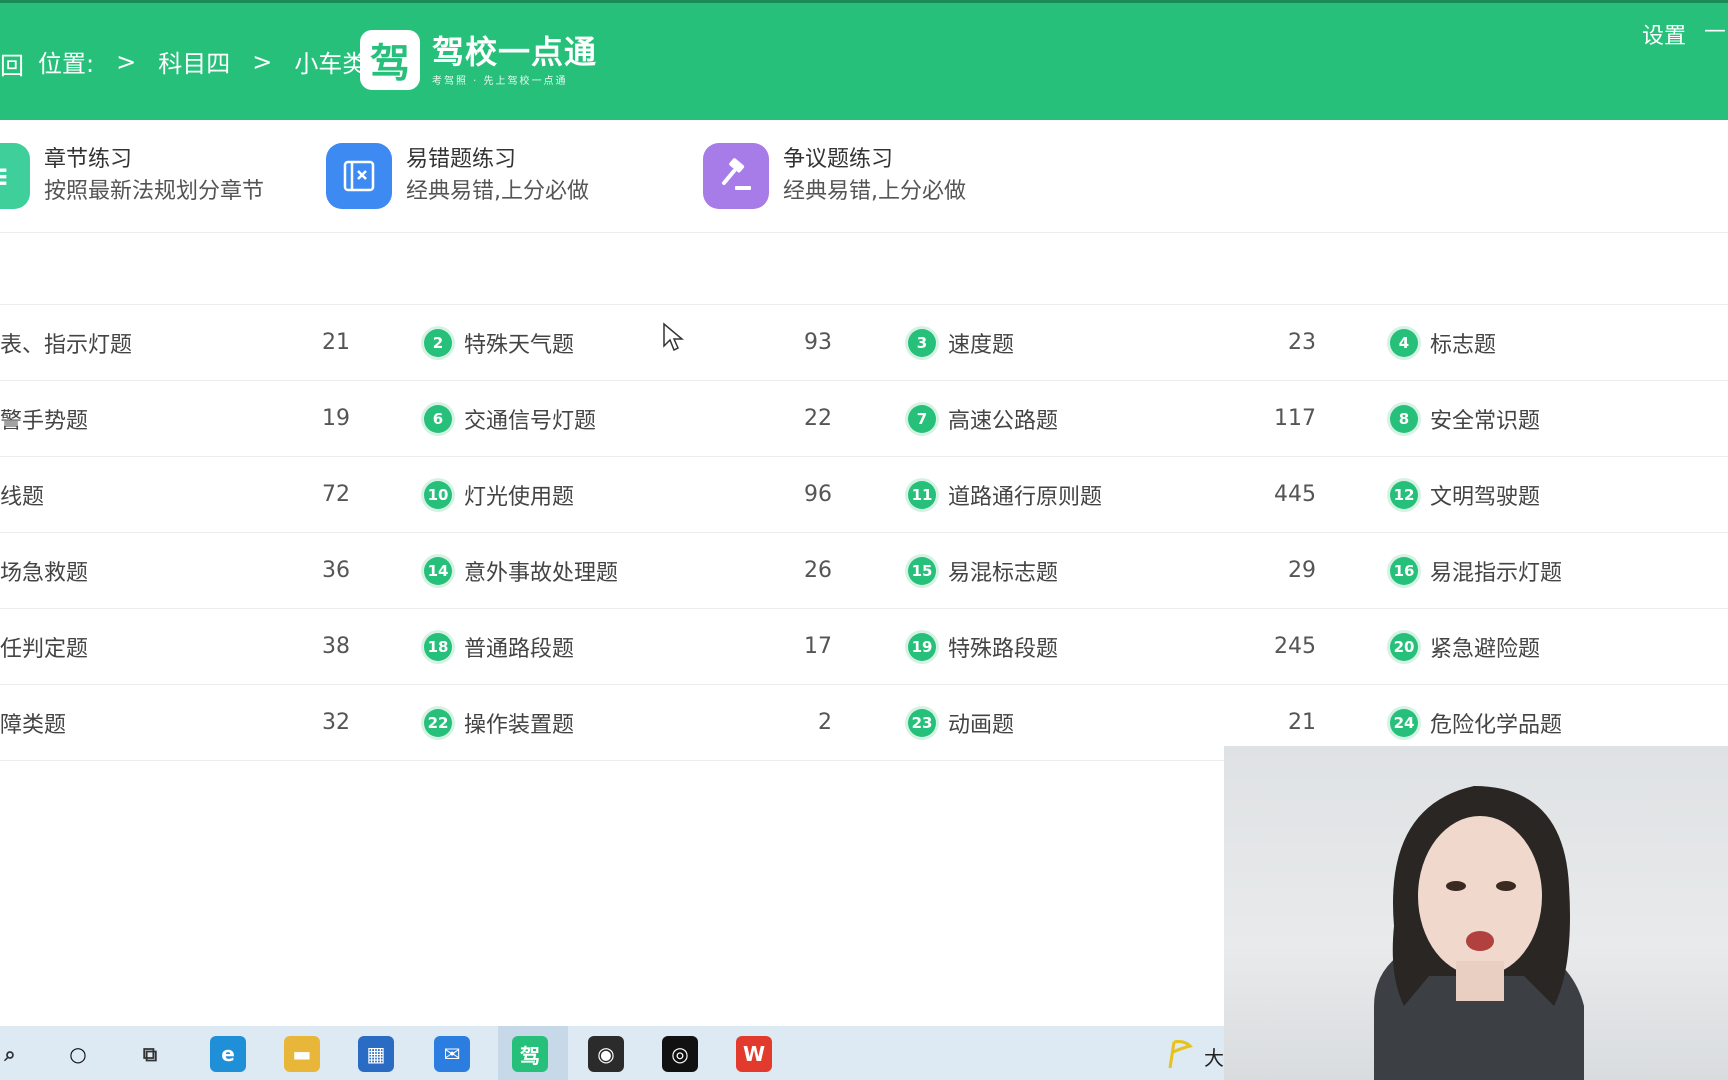  Describe the element at coordinates (438, 418) in the screenshot. I see `category-number-badge: 6` at that location.